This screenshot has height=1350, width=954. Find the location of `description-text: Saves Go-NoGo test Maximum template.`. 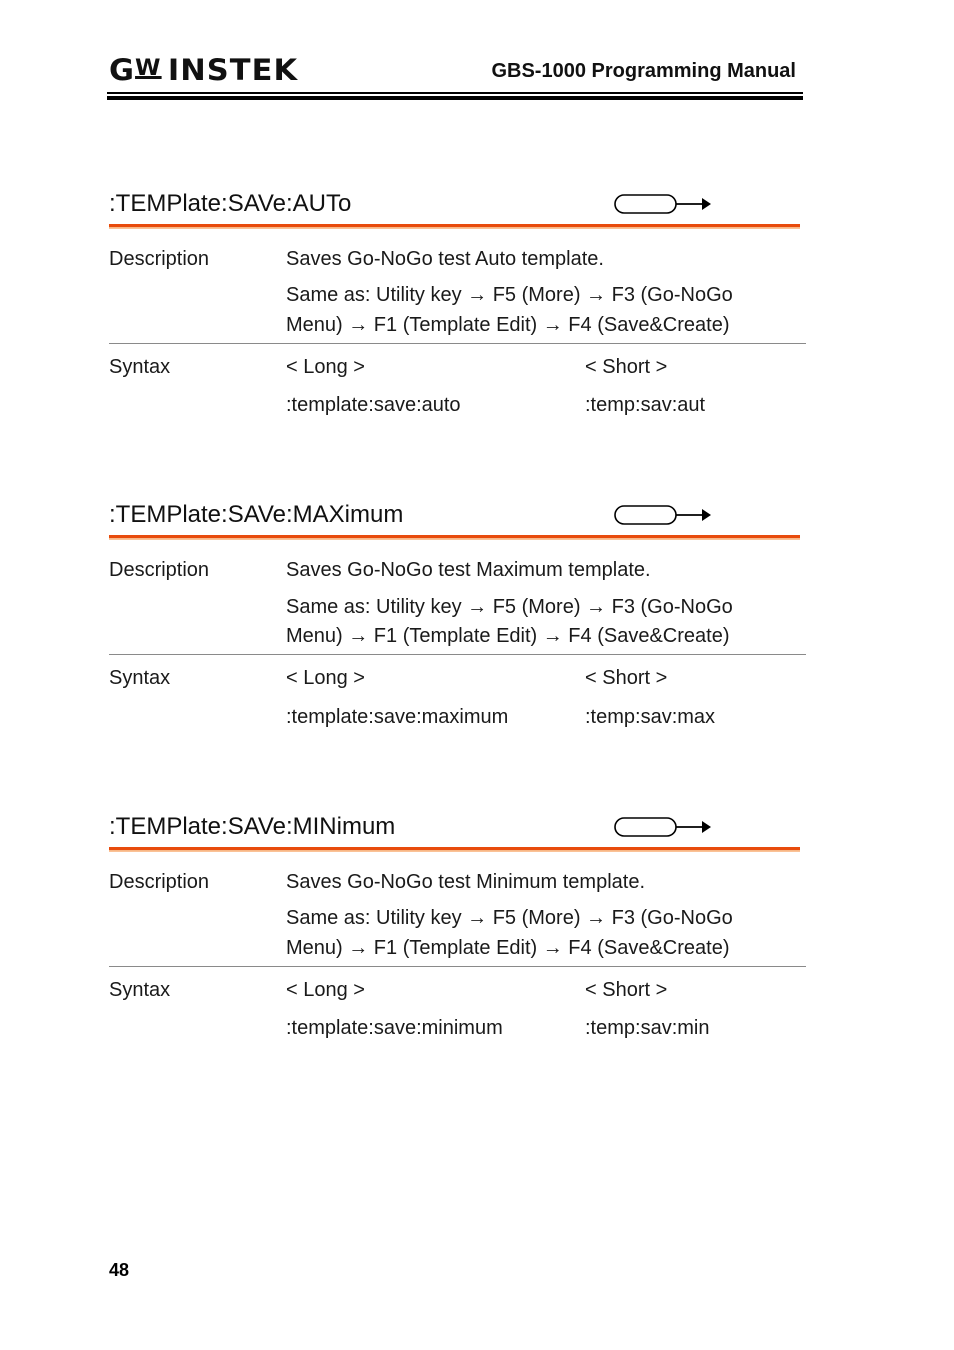

description-text: Saves Go-NoGo test Maximum template. is located at coordinates (468, 570).